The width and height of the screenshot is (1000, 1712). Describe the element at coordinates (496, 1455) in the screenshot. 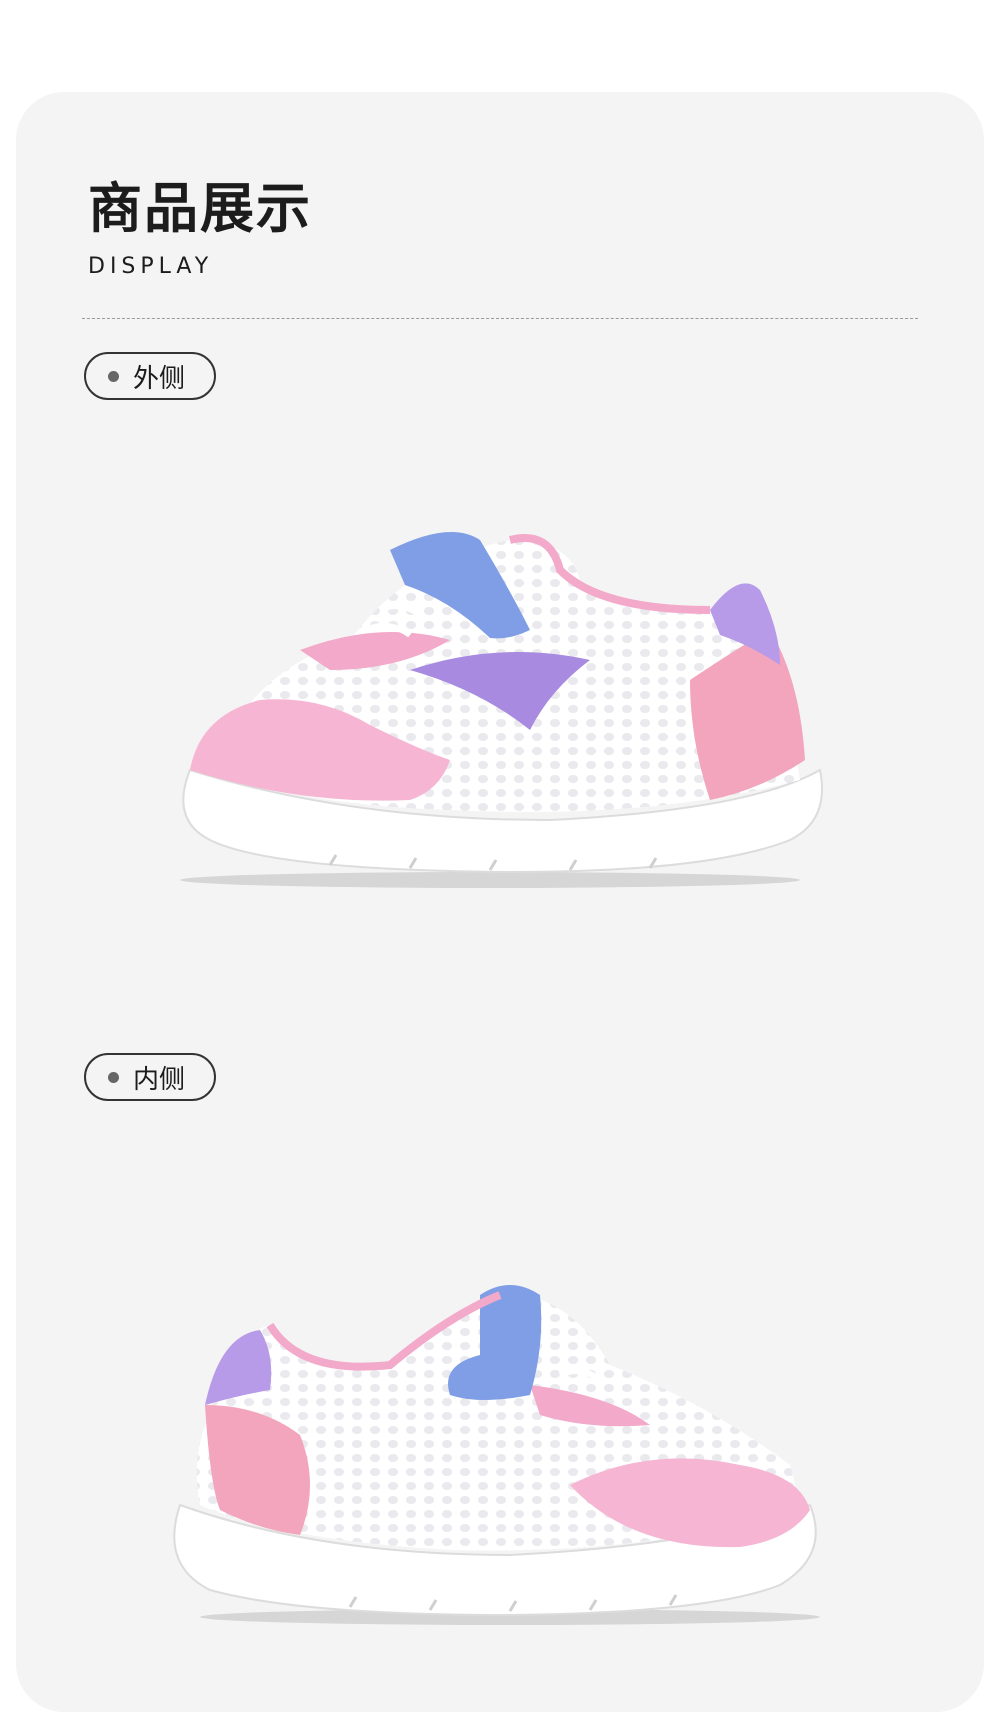

I see `shoe-inner-side-image` at that location.